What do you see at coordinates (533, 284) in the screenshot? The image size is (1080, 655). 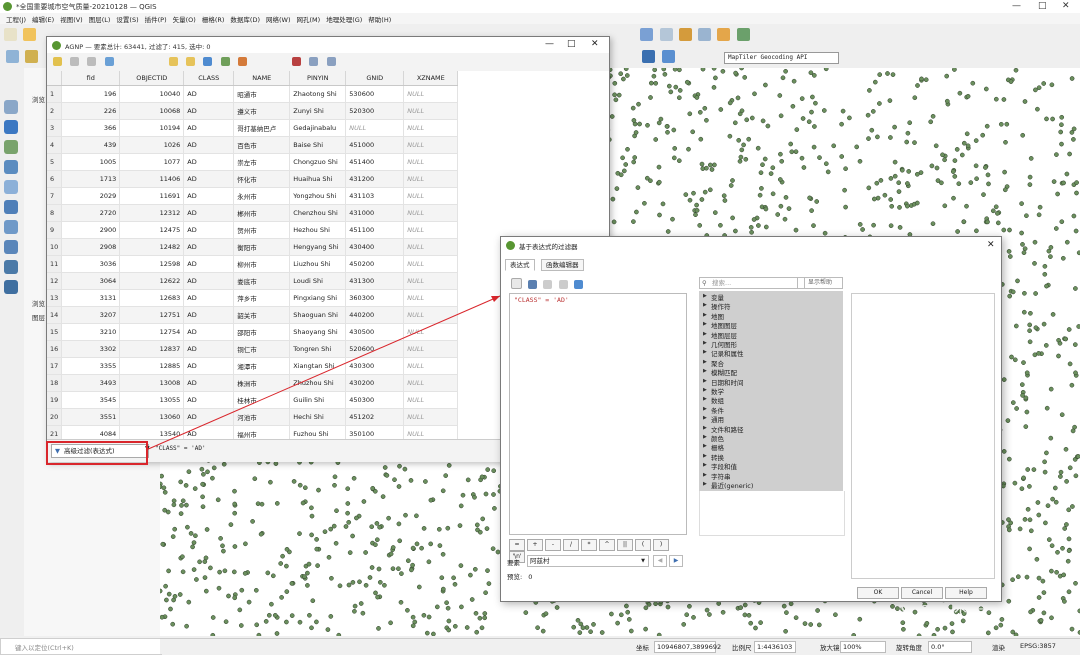 I see `save-icon` at bounding box center [533, 284].